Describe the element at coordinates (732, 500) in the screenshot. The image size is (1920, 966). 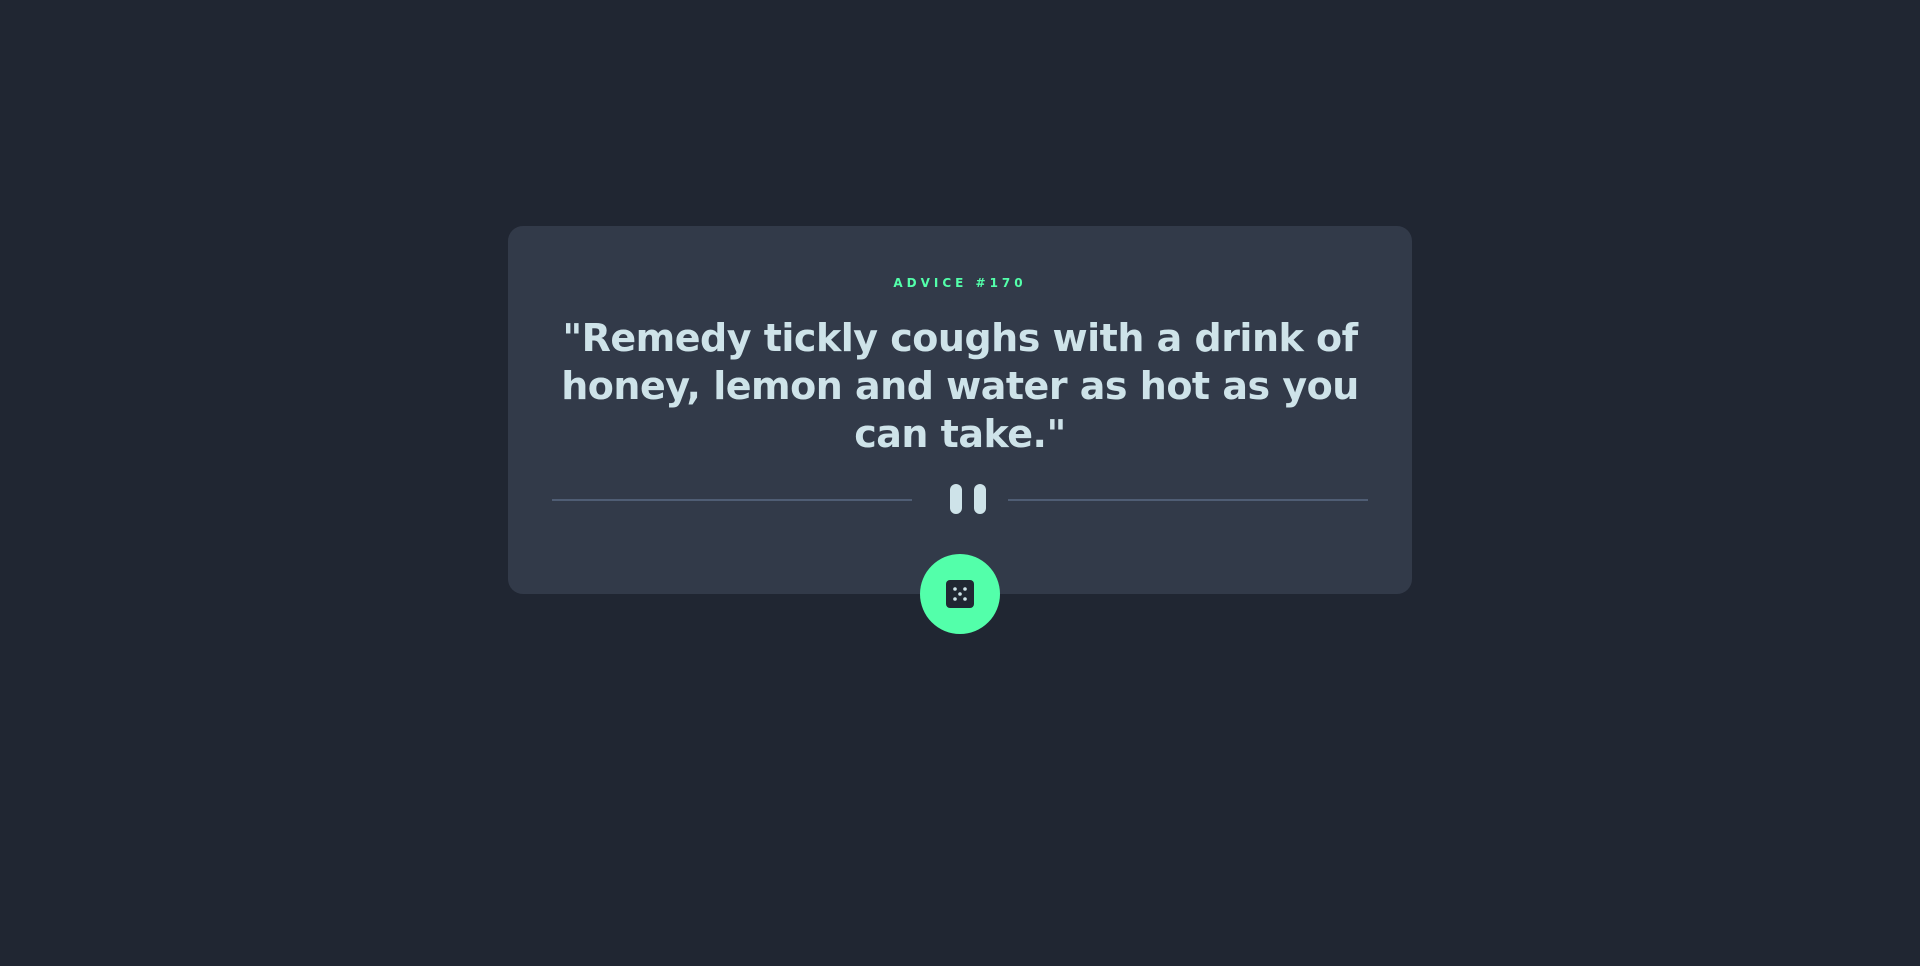
I see `divider-line-left` at that location.